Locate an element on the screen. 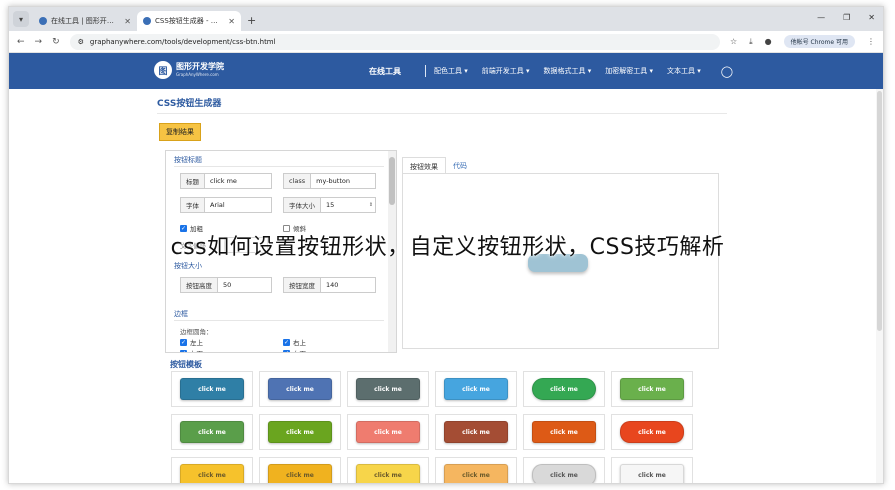 This screenshot has height=490, width=895. signin-chip: 他帐号 Chrome 可用 is located at coordinates (819, 41).